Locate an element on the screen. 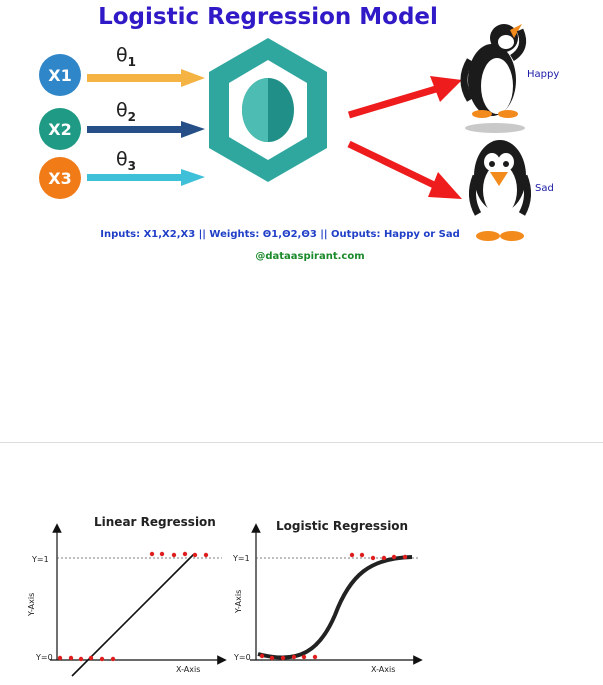  output-label-happy: Happy is located at coordinates (543, 74).